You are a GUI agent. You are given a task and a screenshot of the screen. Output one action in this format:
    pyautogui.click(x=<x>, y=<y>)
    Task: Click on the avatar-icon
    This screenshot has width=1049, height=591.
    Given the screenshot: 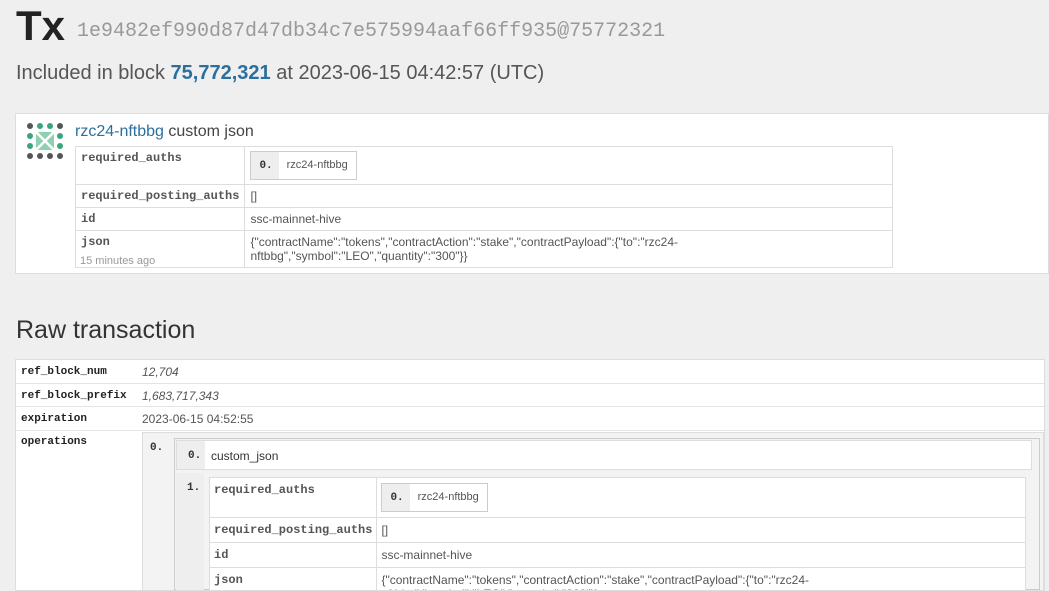 What is the action you would take?
    pyautogui.click(x=45, y=141)
    